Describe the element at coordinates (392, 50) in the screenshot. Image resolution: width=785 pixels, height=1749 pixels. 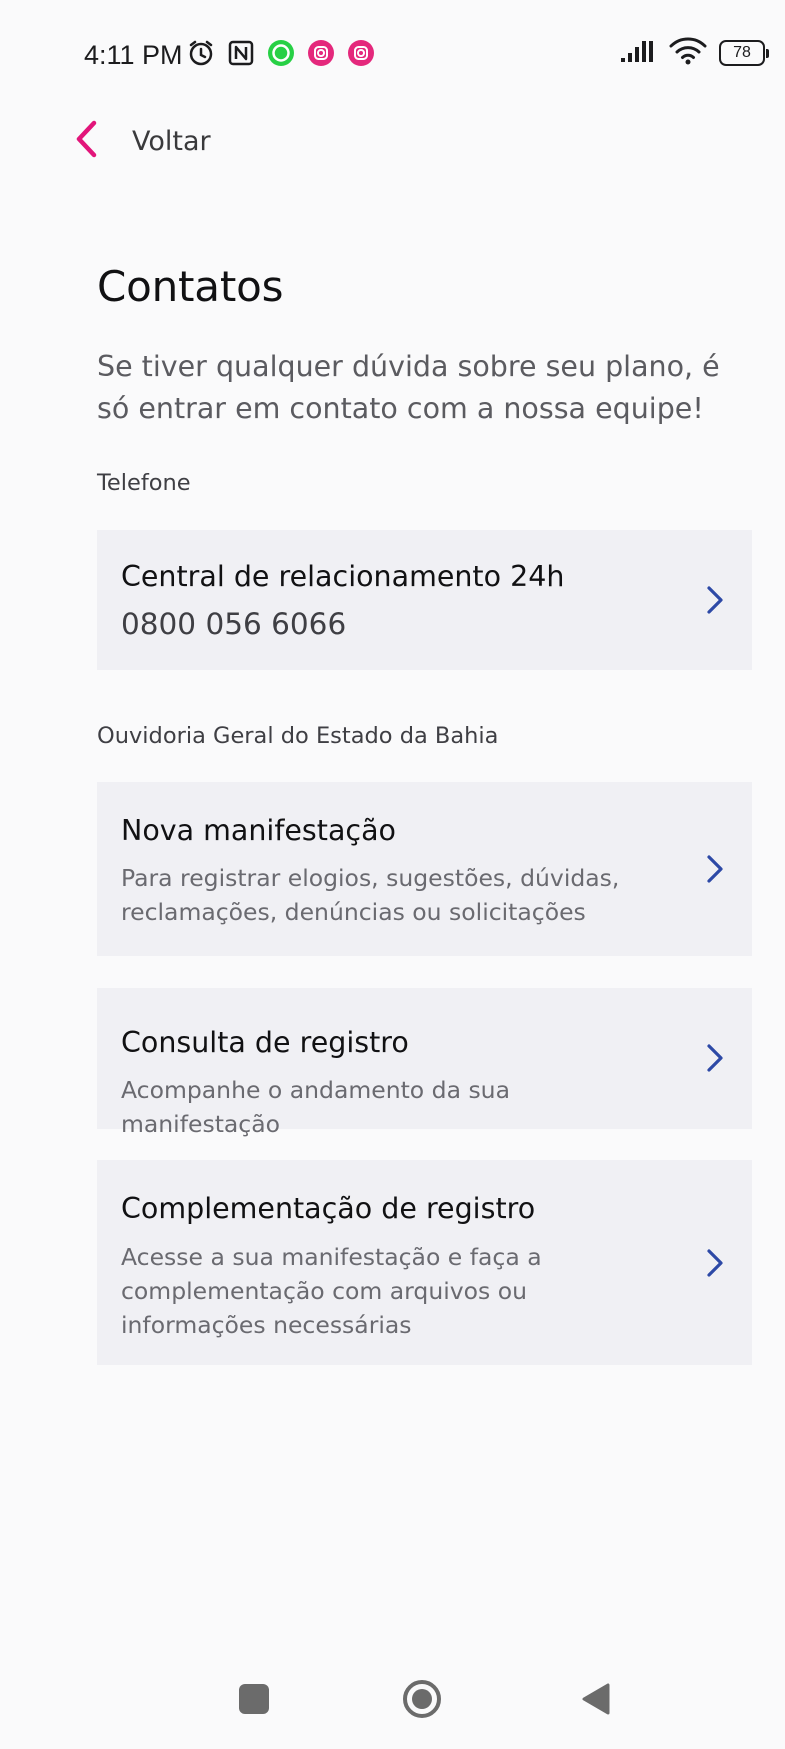
I see `status-bar: 4:11 PM 78` at that location.